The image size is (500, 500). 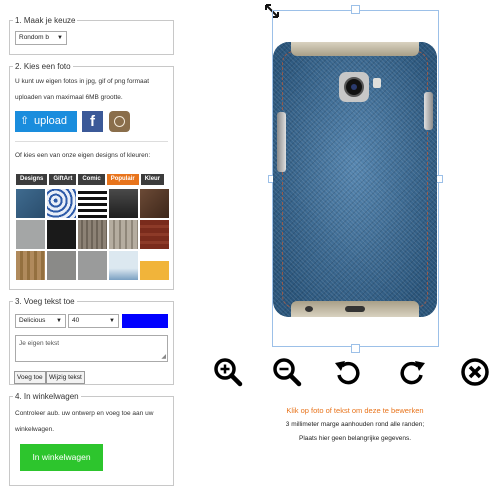 What do you see at coordinates (65, 377) in the screenshot?
I see `edit-text-button: Wijzig tekst` at bounding box center [65, 377].